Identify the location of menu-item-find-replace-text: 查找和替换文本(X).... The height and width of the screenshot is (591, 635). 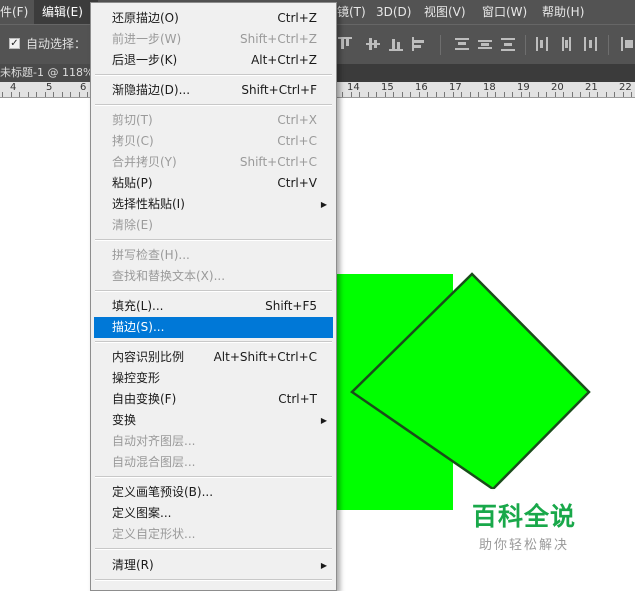
(213, 276).